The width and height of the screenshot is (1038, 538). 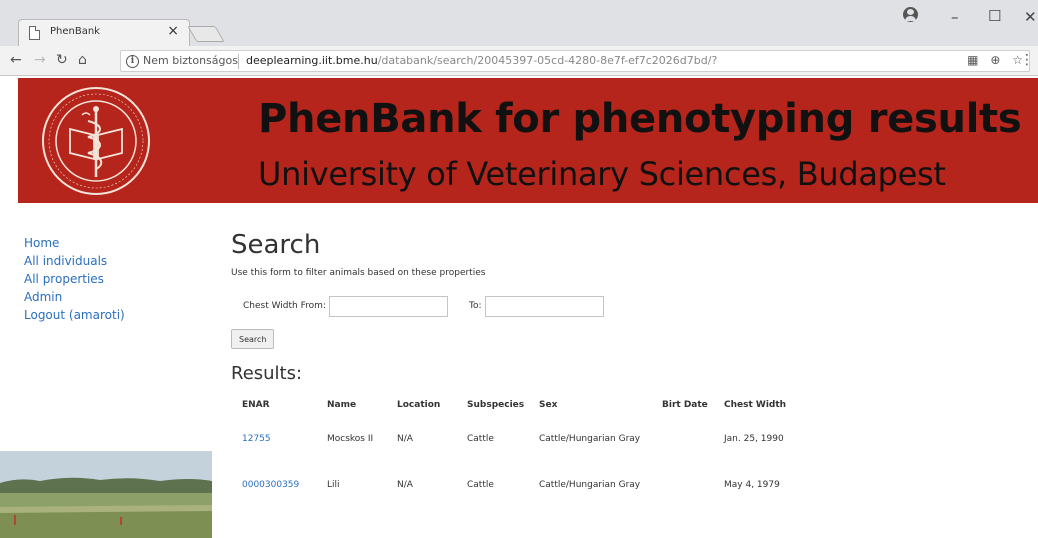 I want to click on sidebar-item-all-properties: All properties, so click(x=74, y=279).